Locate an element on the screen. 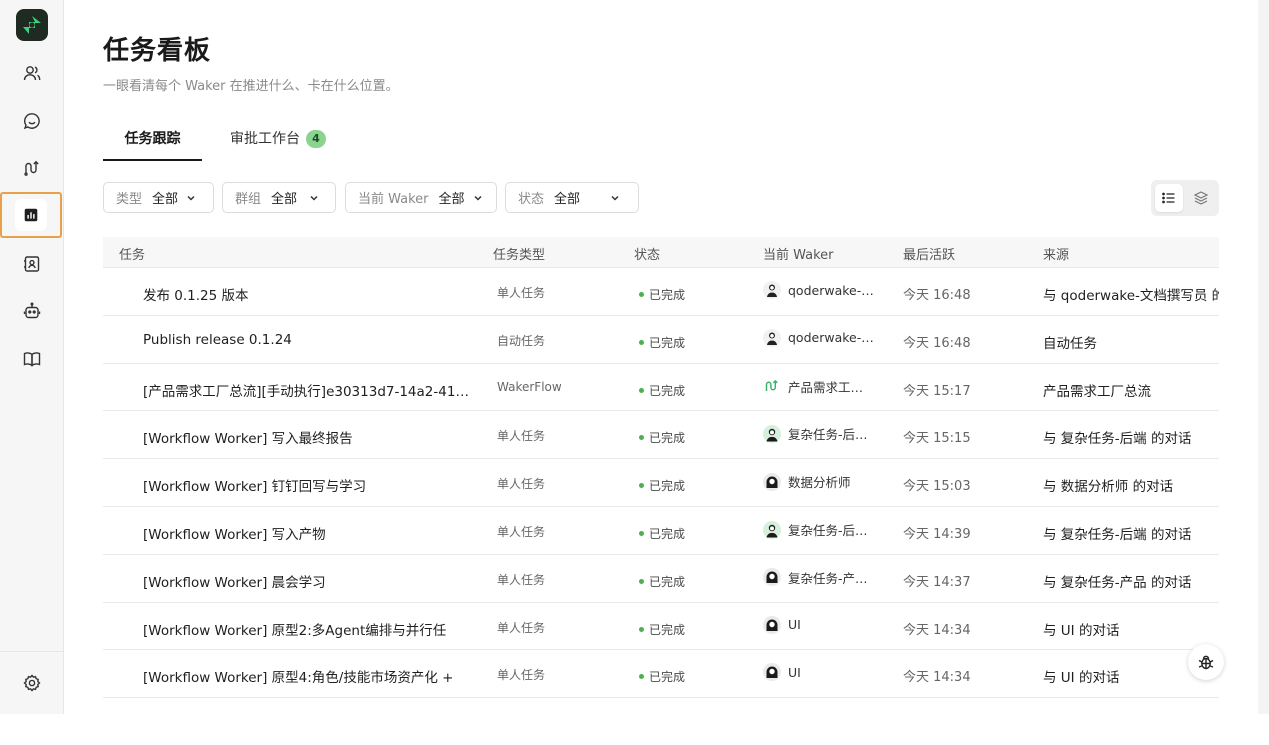 The image size is (1269, 745). sidebar-item-contacts is located at coordinates (31, 264).